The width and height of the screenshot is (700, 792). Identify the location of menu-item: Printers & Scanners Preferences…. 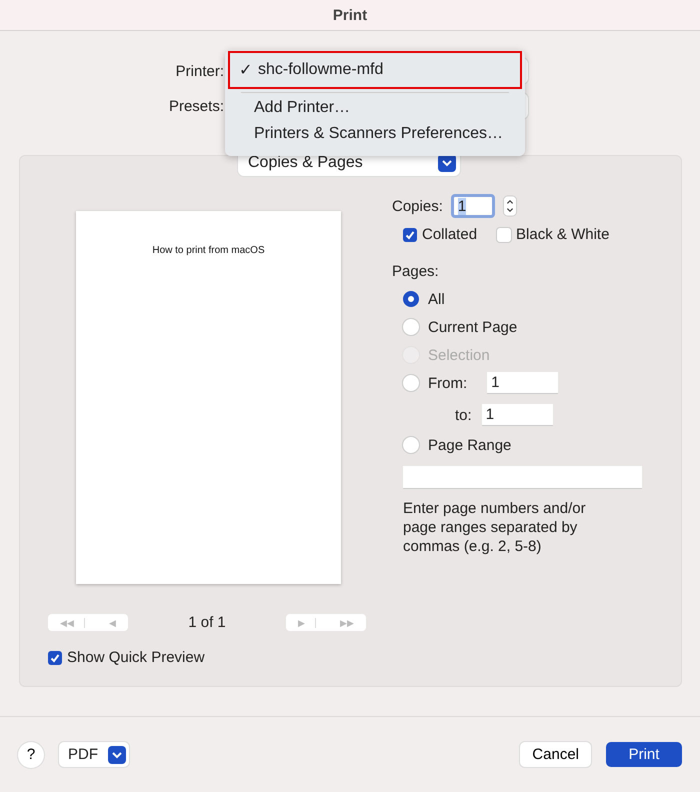
(375, 134).